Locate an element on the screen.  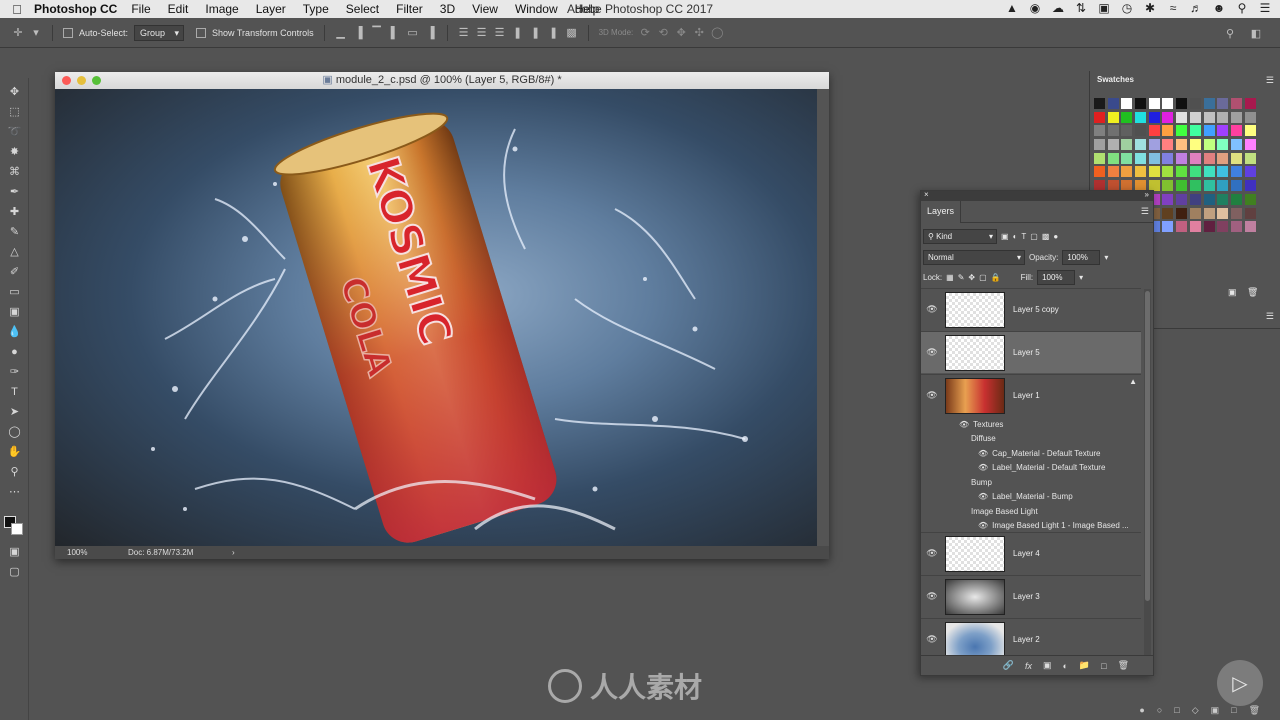
fill-input: 100% is located at coordinates (1056, 277).